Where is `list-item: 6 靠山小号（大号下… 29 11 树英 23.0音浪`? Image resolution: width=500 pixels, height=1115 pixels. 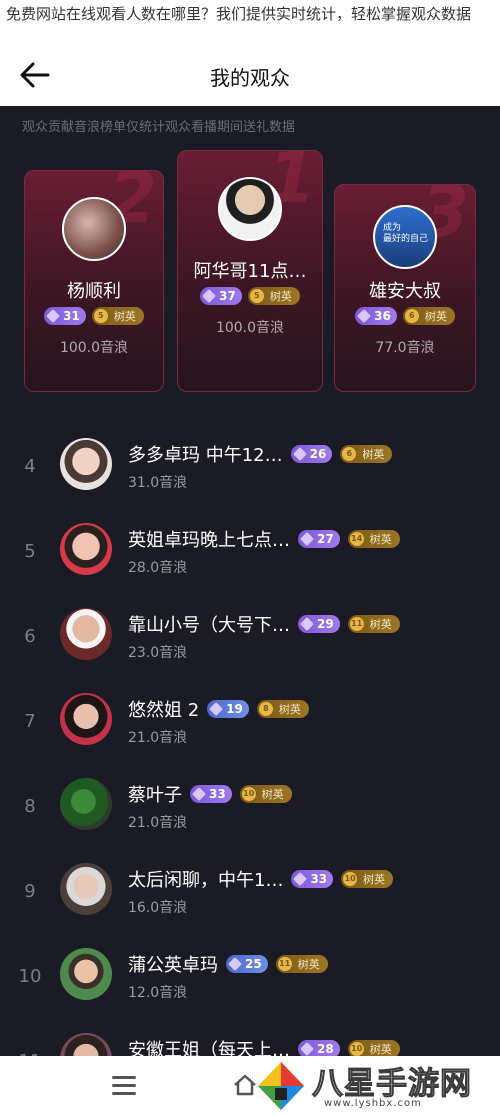
list-item: 6 靠山小号（大号下… 29 11 树英 23.0音浪 is located at coordinates (250, 646).